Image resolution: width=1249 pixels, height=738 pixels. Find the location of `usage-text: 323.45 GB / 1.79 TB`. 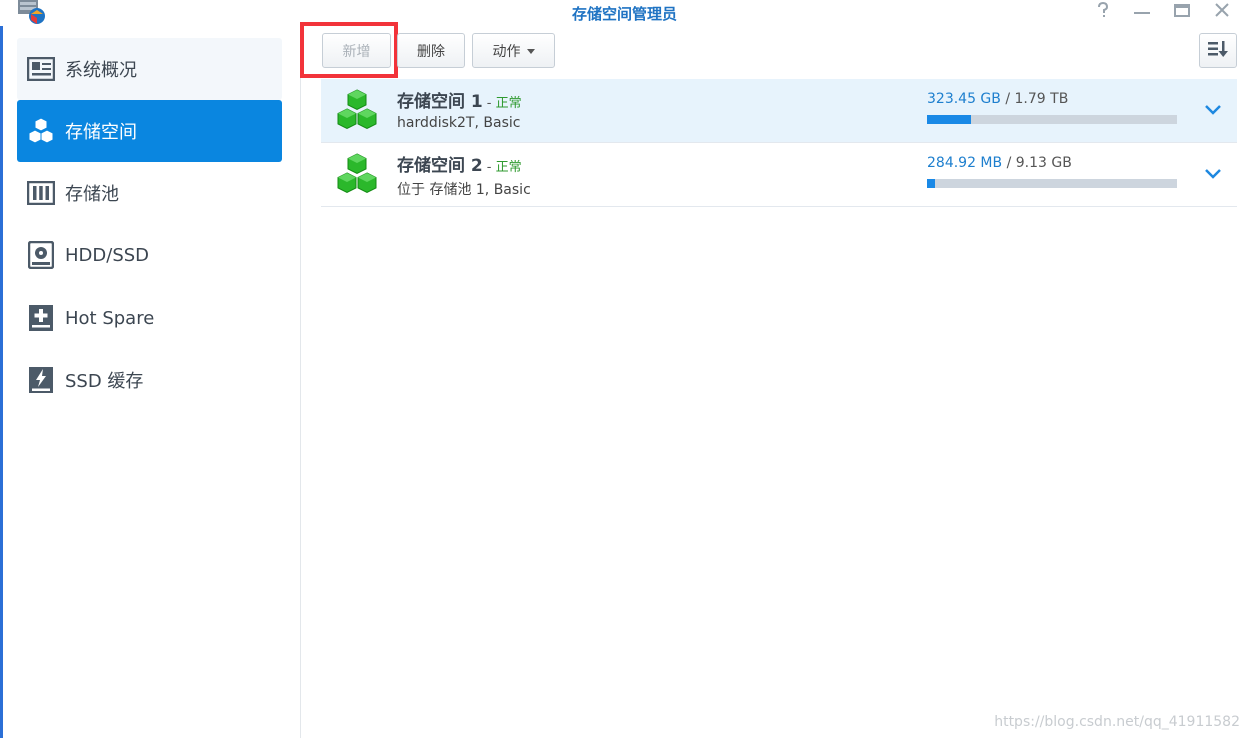

usage-text: 323.45 GB / 1.79 TB is located at coordinates (997, 99).